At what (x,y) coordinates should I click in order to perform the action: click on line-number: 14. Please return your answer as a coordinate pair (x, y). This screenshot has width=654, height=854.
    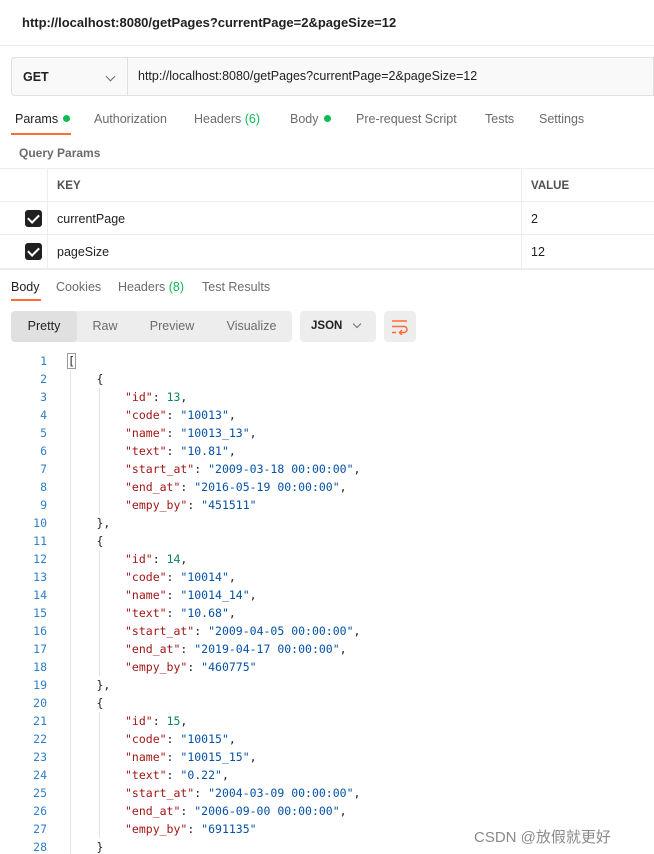
    Looking at the image, I should click on (40, 595).